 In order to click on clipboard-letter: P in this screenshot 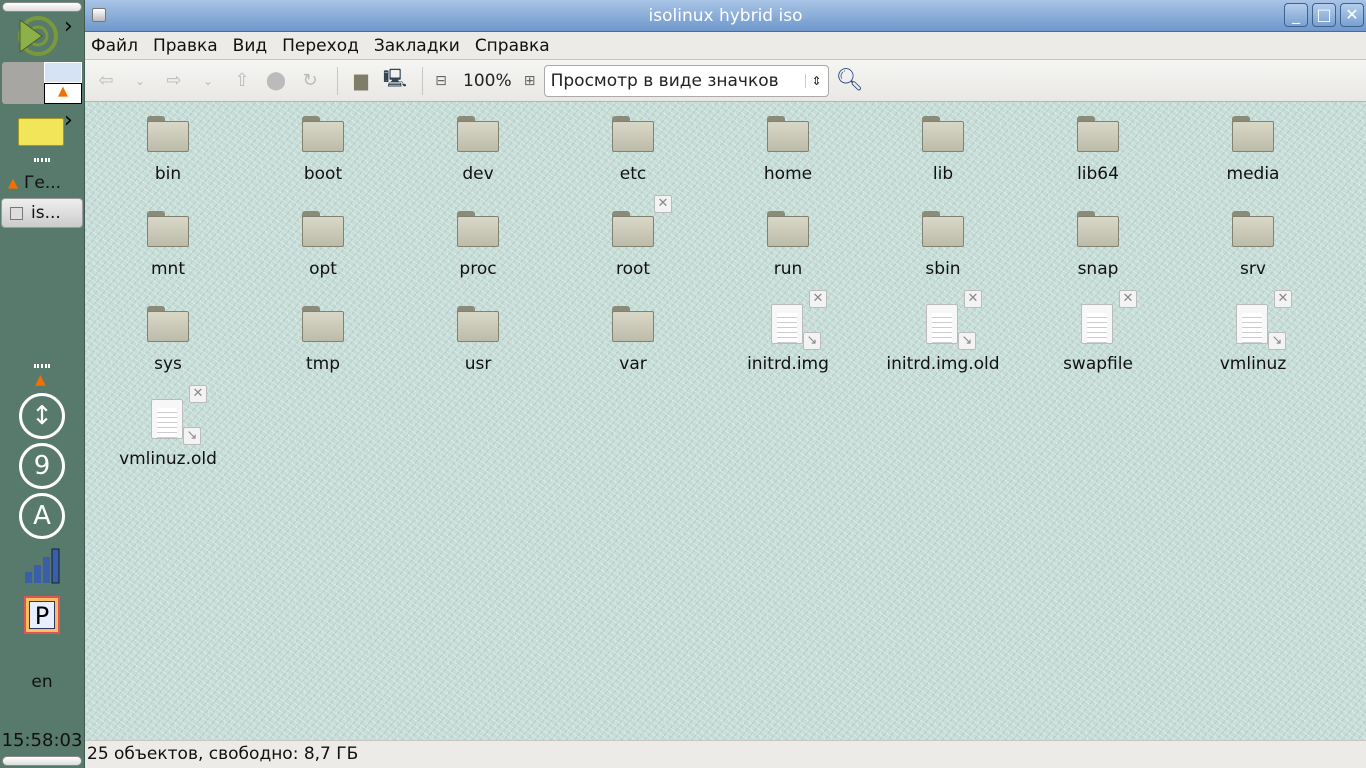, I will do `click(42, 615)`.